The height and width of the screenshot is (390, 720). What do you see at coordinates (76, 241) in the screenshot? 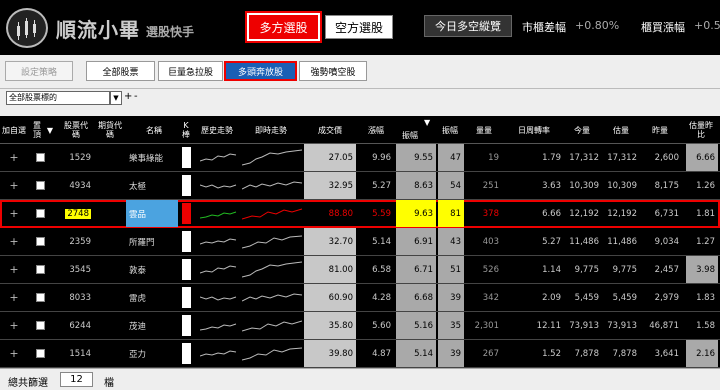
I see `stock-code: 2359` at bounding box center [76, 241].